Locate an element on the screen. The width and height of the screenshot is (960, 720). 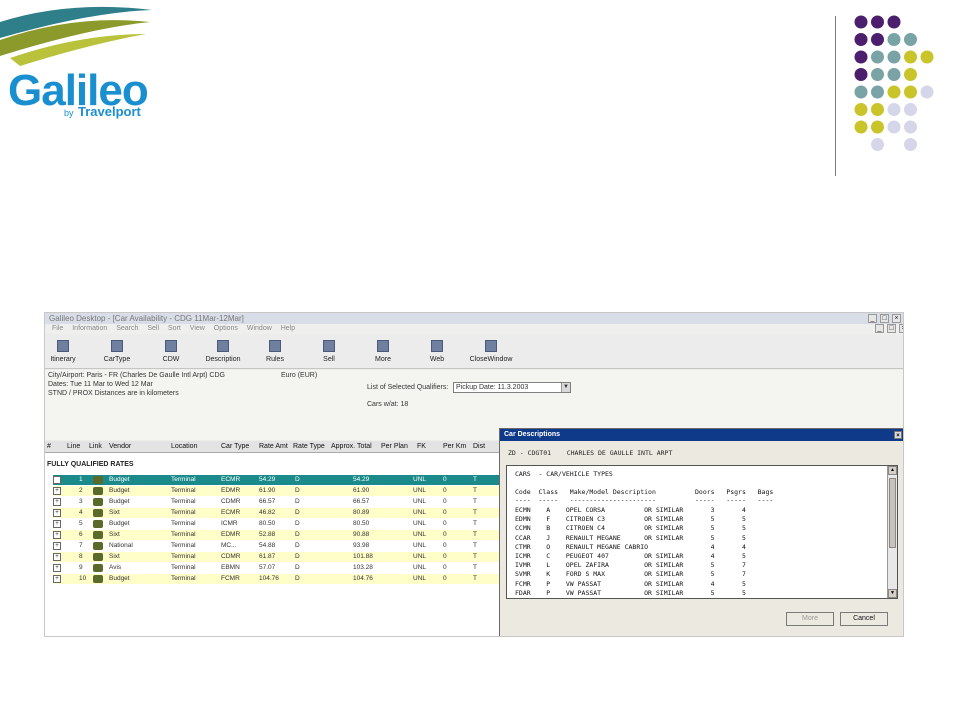
dialog-title-bar: Car Descriptions × is located at coordinates (701, 435).